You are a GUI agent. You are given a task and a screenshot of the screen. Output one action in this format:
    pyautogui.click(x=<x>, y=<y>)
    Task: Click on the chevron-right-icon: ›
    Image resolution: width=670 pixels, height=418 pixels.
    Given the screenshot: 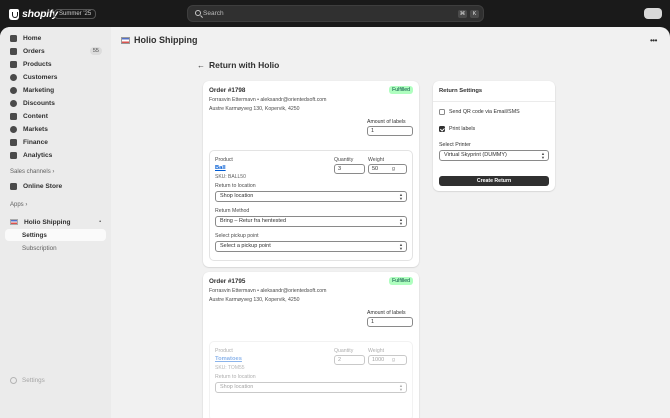 What is the action you would take?
    pyautogui.click(x=53, y=172)
    